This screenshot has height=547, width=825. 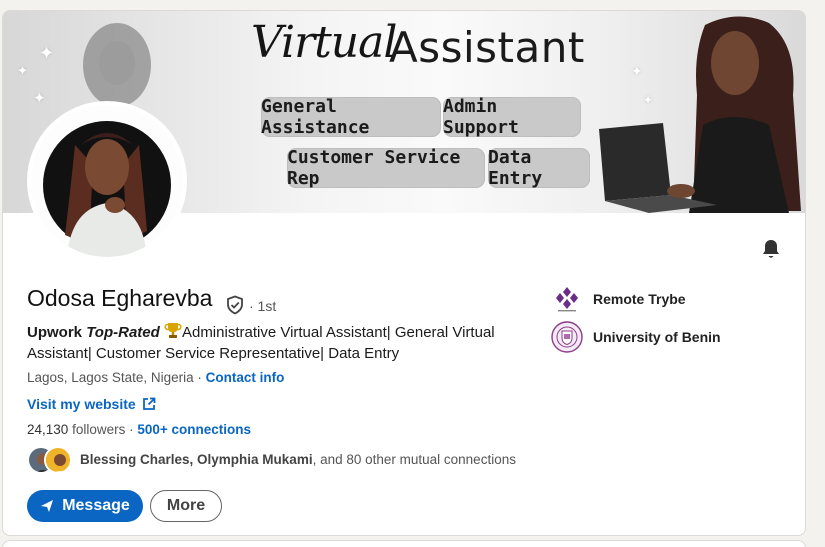 What do you see at coordinates (404, 543) in the screenshot?
I see `next-card-edge` at bounding box center [404, 543].